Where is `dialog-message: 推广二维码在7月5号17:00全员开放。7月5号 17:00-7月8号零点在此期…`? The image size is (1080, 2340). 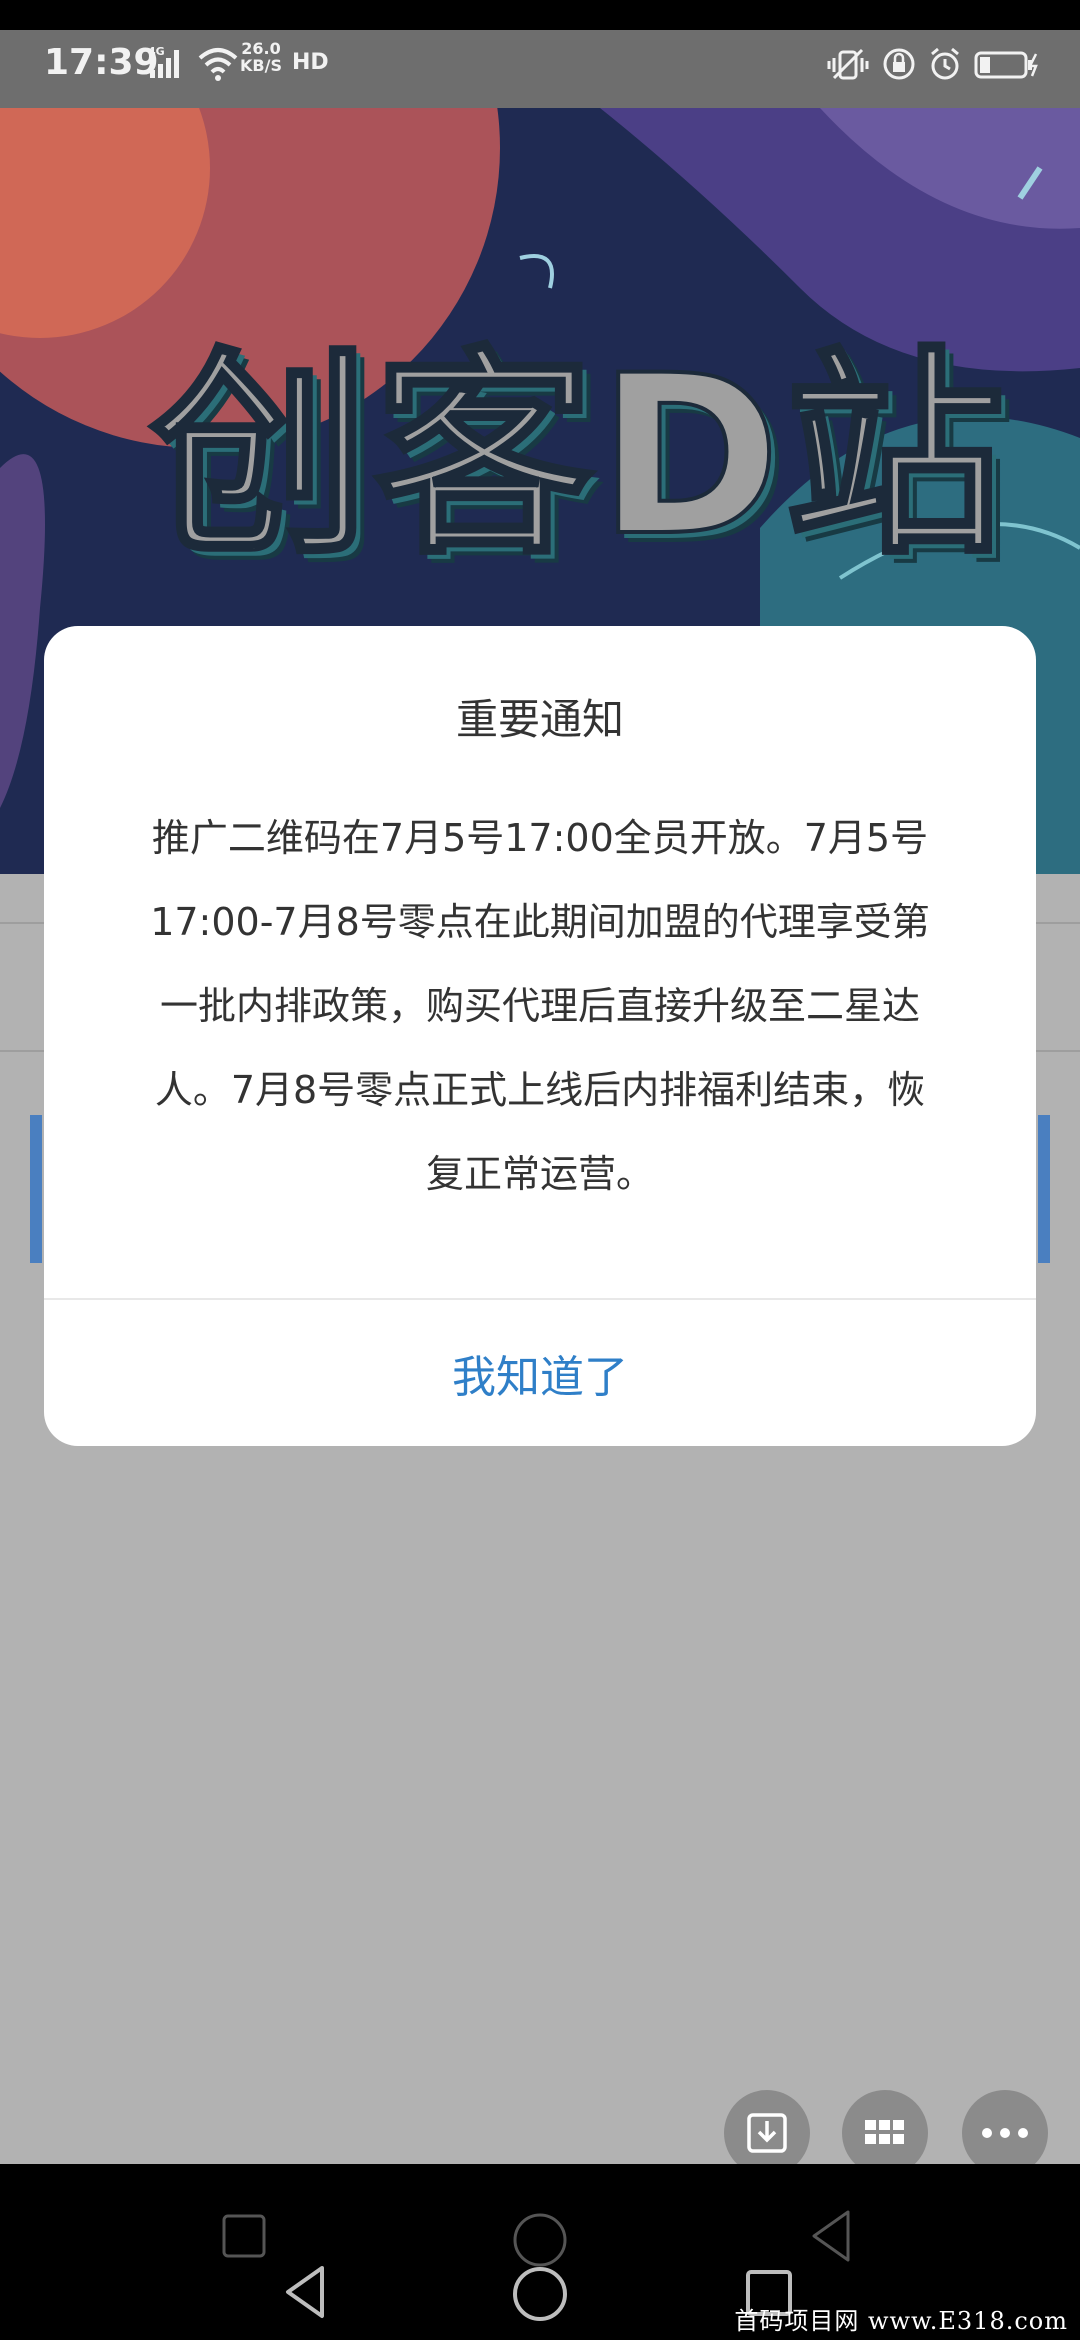
dialog-message: 推广二维码在7月5号17:00全员开放。7月5号 17:00-7月8号零点在此期… is located at coordinates (540, 1006).